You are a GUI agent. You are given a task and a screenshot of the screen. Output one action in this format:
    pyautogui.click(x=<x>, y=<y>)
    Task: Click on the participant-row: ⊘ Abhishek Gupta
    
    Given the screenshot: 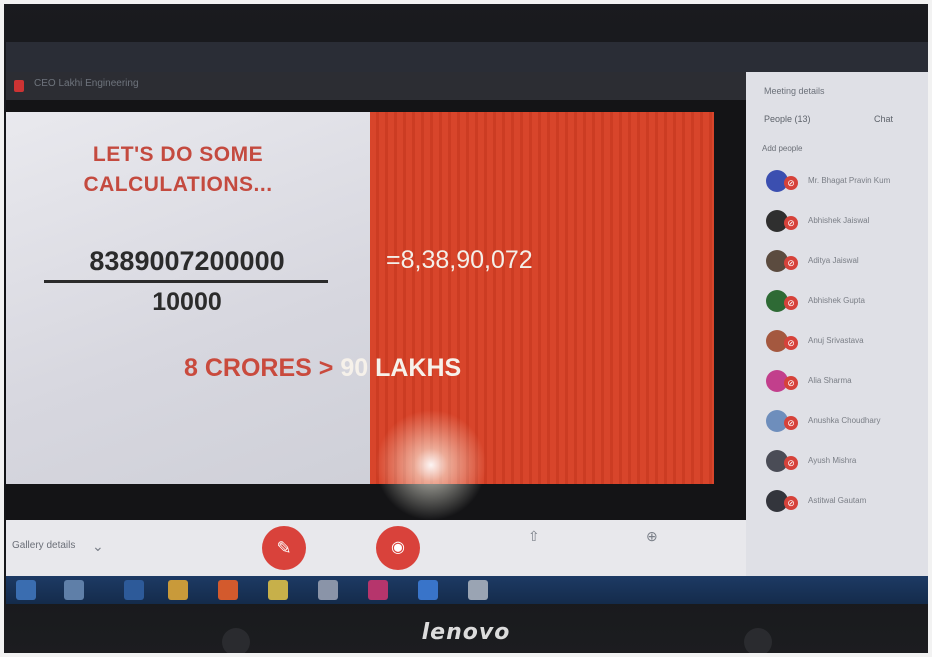 What is the action you would take?
    pyautogui.click(x=846, y=303)
    